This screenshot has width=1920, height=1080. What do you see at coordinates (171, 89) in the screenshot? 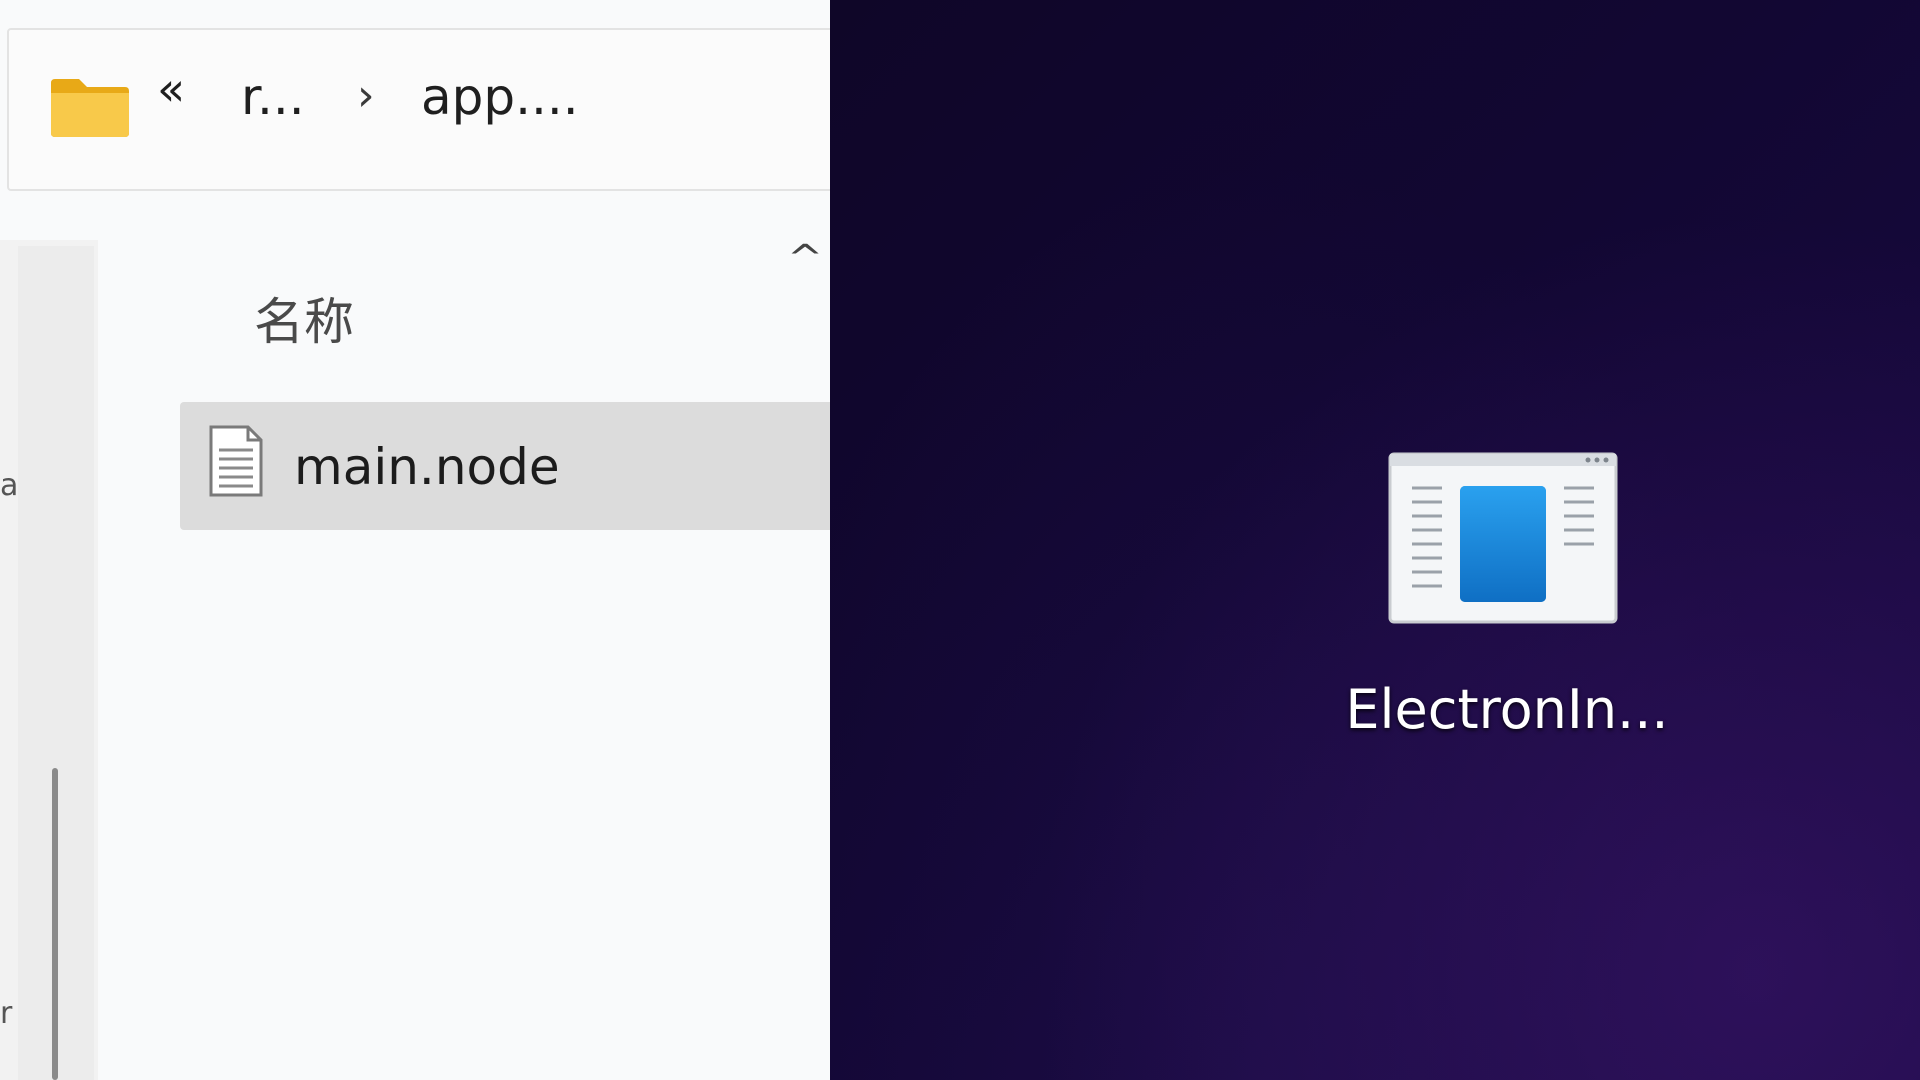
I see `breadcrumb-overflow-button: «` at bounding box center [171, 89].